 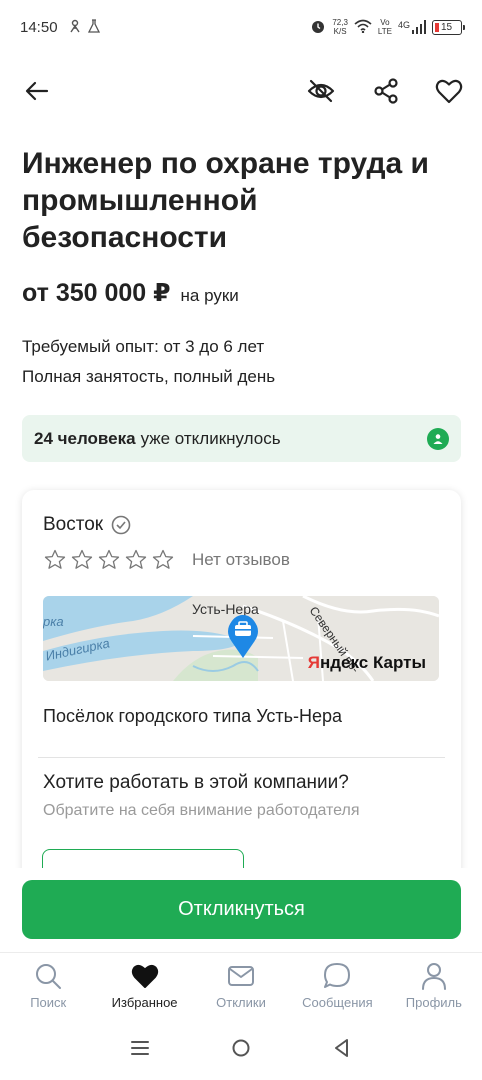 What do you see at coordinates (196, 782) in the screenshot?
I see `want-to-work-title: Хотите работать в этой компании?` at bounding box center [196, 782].